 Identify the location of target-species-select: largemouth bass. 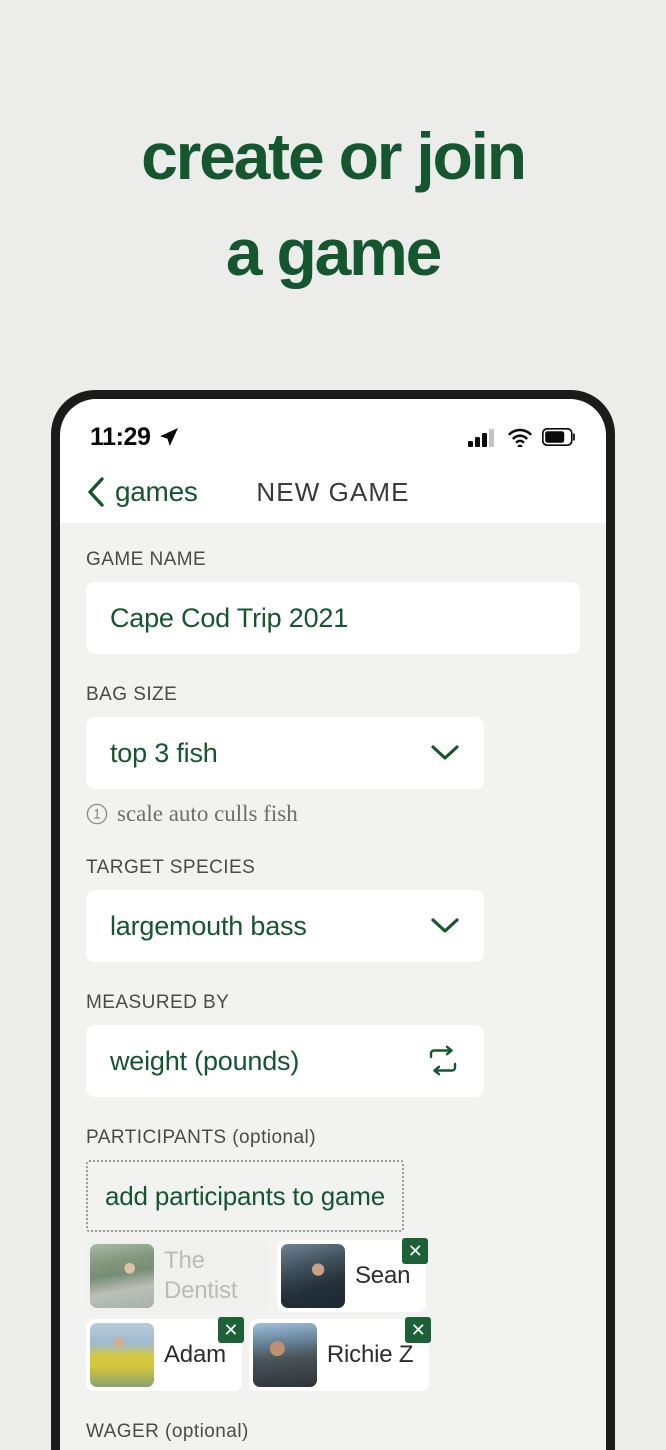
(285, 926).